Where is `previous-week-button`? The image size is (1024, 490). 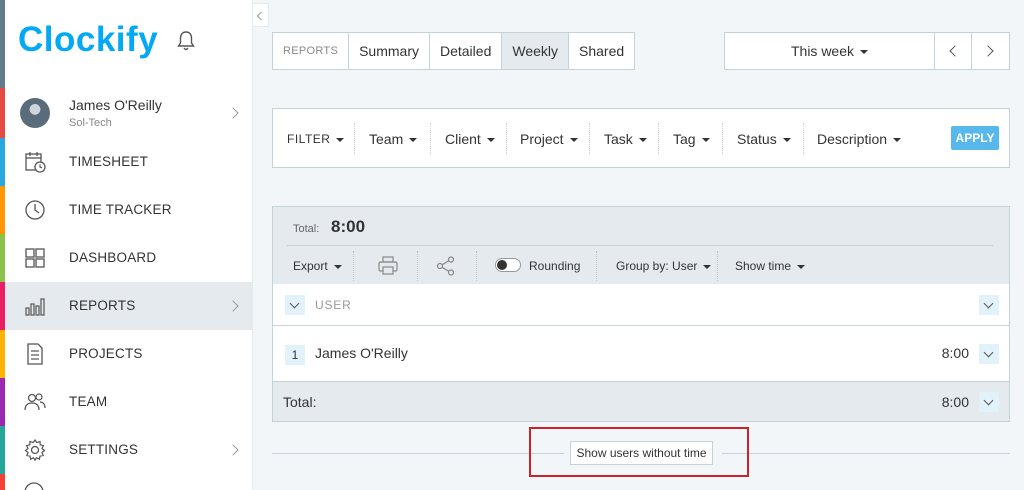 previous-week-button is located at coordinates (953, 51).